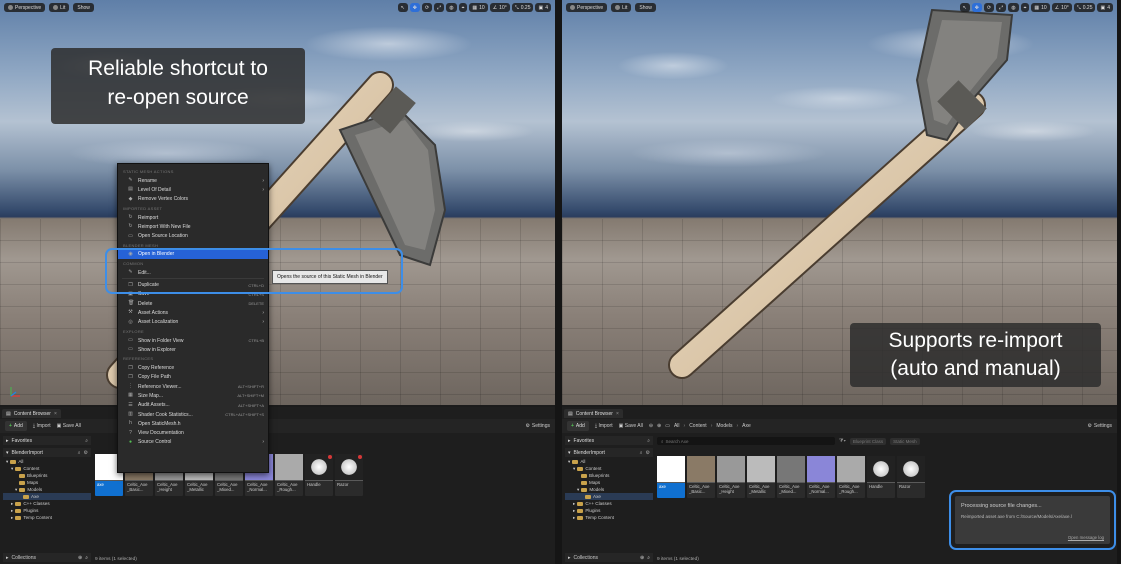 Image resolution: width=1121 pixels, height=564 pixels. I want to click on filter-chip-static-mesh: Static Mesh, so click(905, 441).